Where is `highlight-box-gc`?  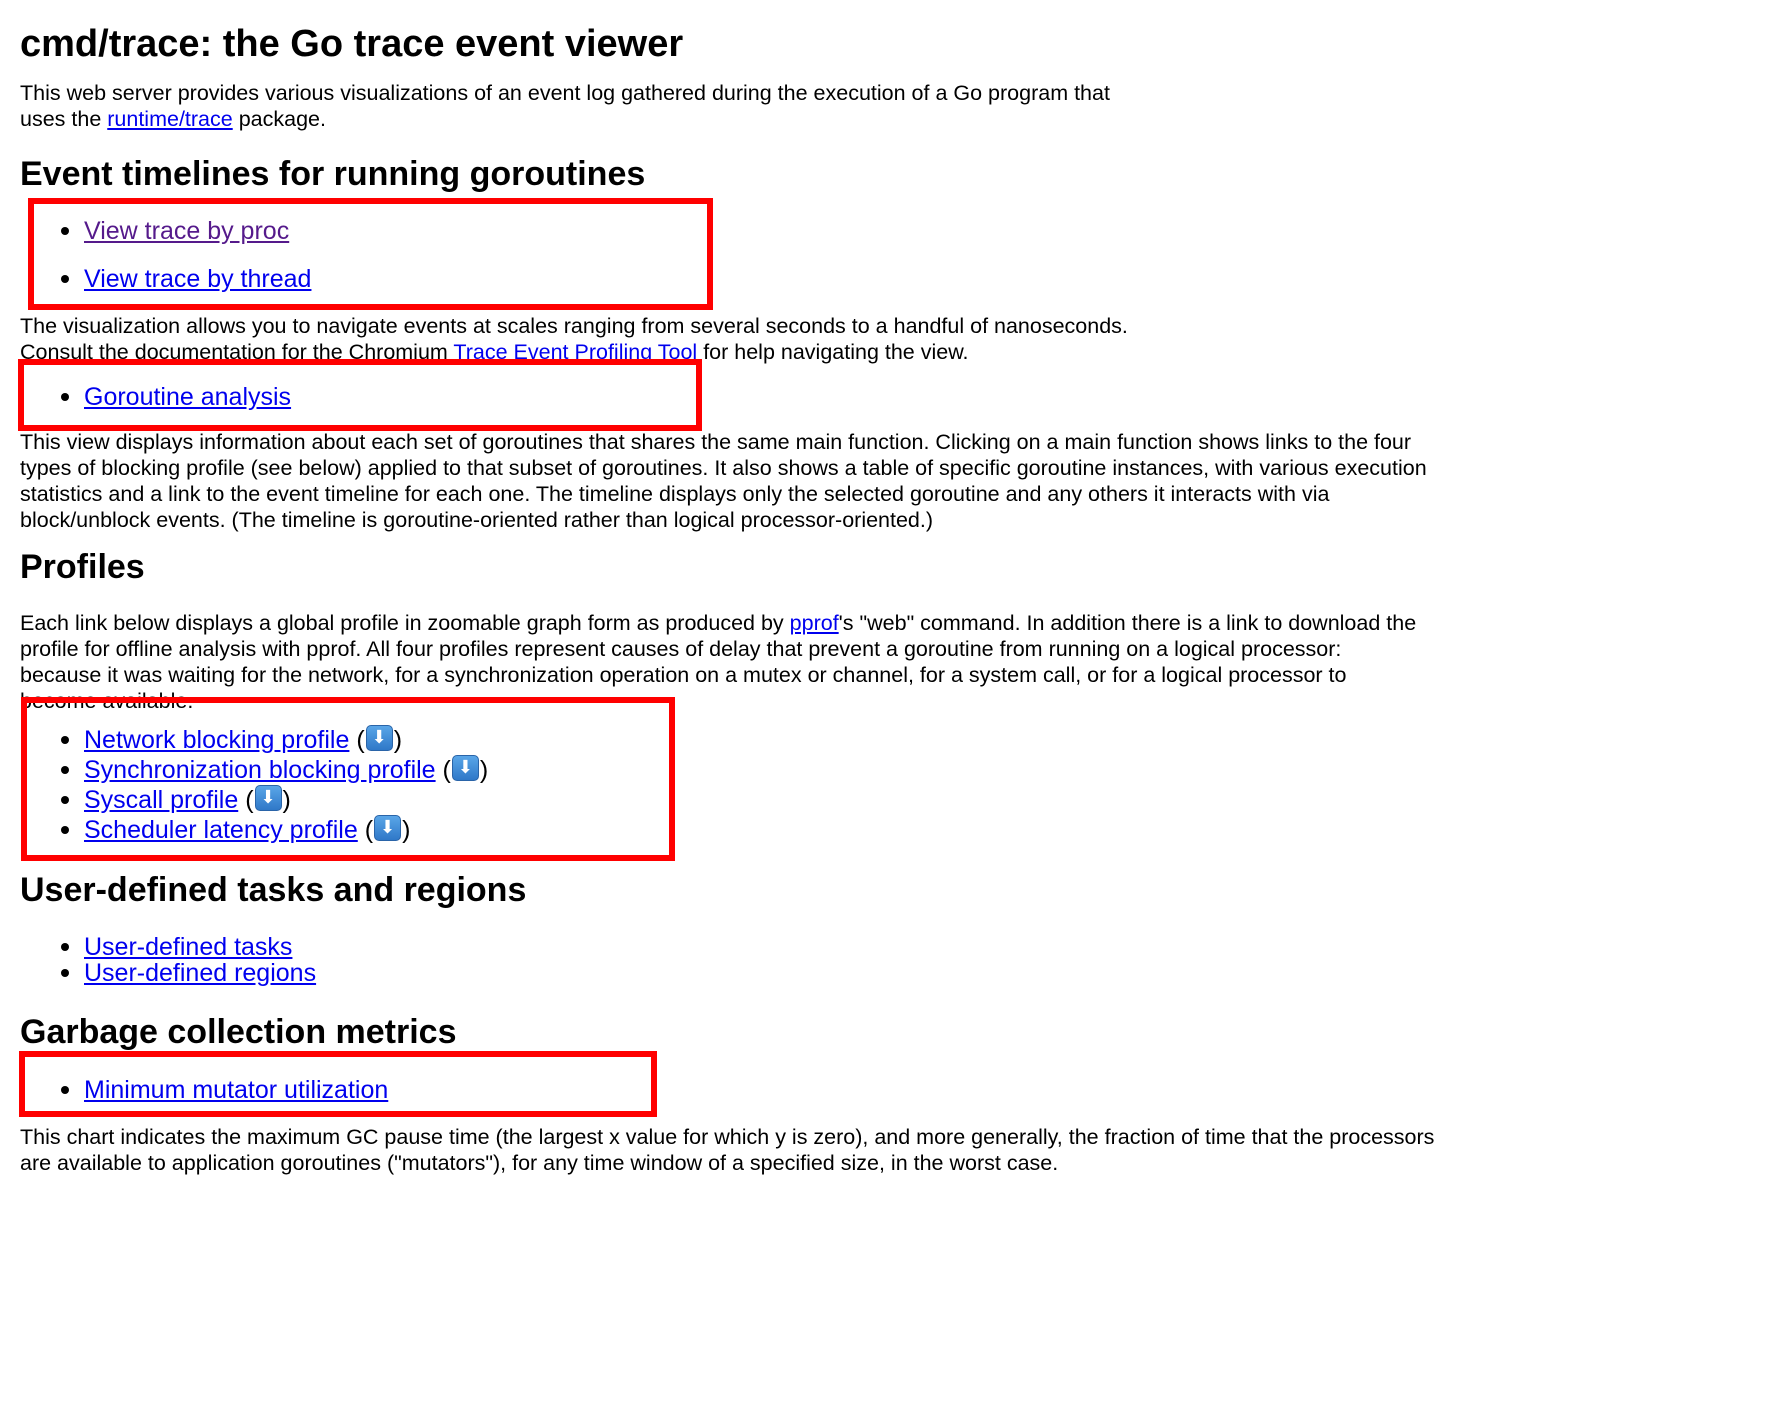 highlight-box-gc is located at coordinates (338, 1084).